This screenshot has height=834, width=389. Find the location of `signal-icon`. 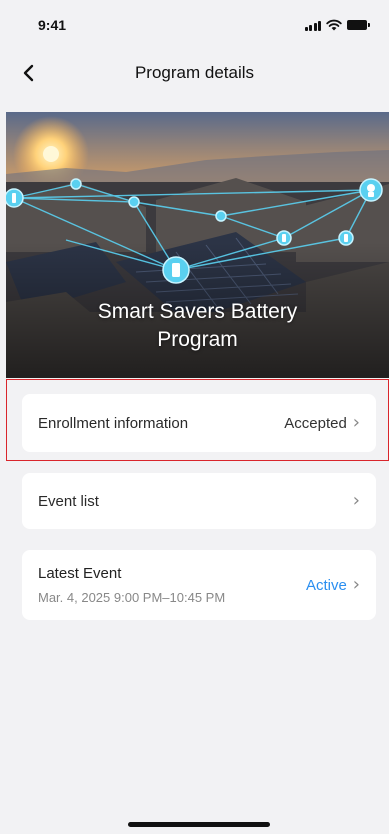

signal-icon is located at coordinates (312, 25).